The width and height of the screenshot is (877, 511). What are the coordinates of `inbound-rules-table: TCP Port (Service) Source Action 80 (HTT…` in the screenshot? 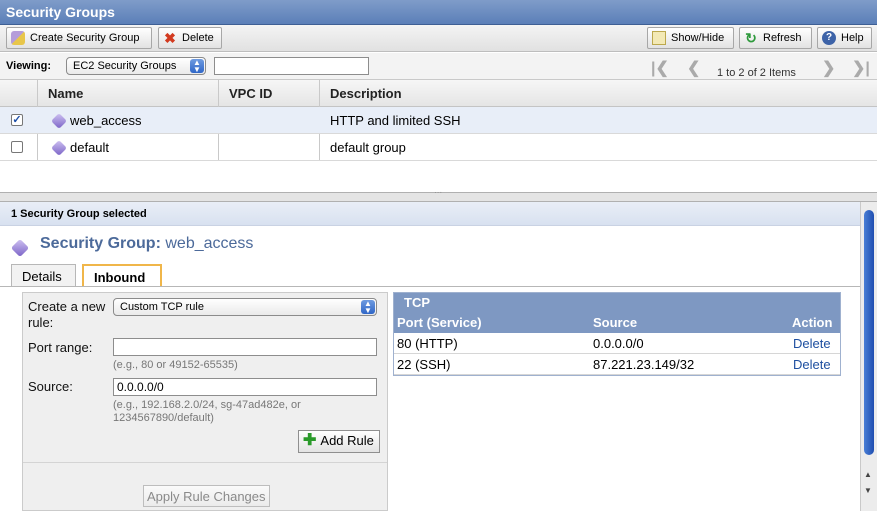 It's located at (617, 334).